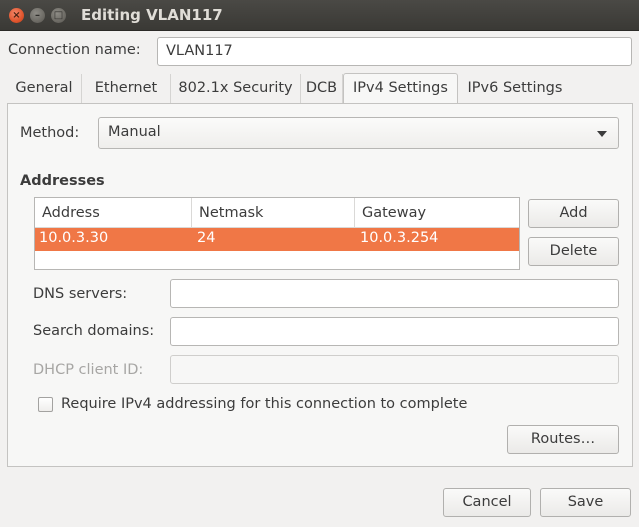 The width and height of the screenshot is (639, 527). Describe the element at coordinates (16, 15) in the screenshot. I see `close-icon: ×` at that location.